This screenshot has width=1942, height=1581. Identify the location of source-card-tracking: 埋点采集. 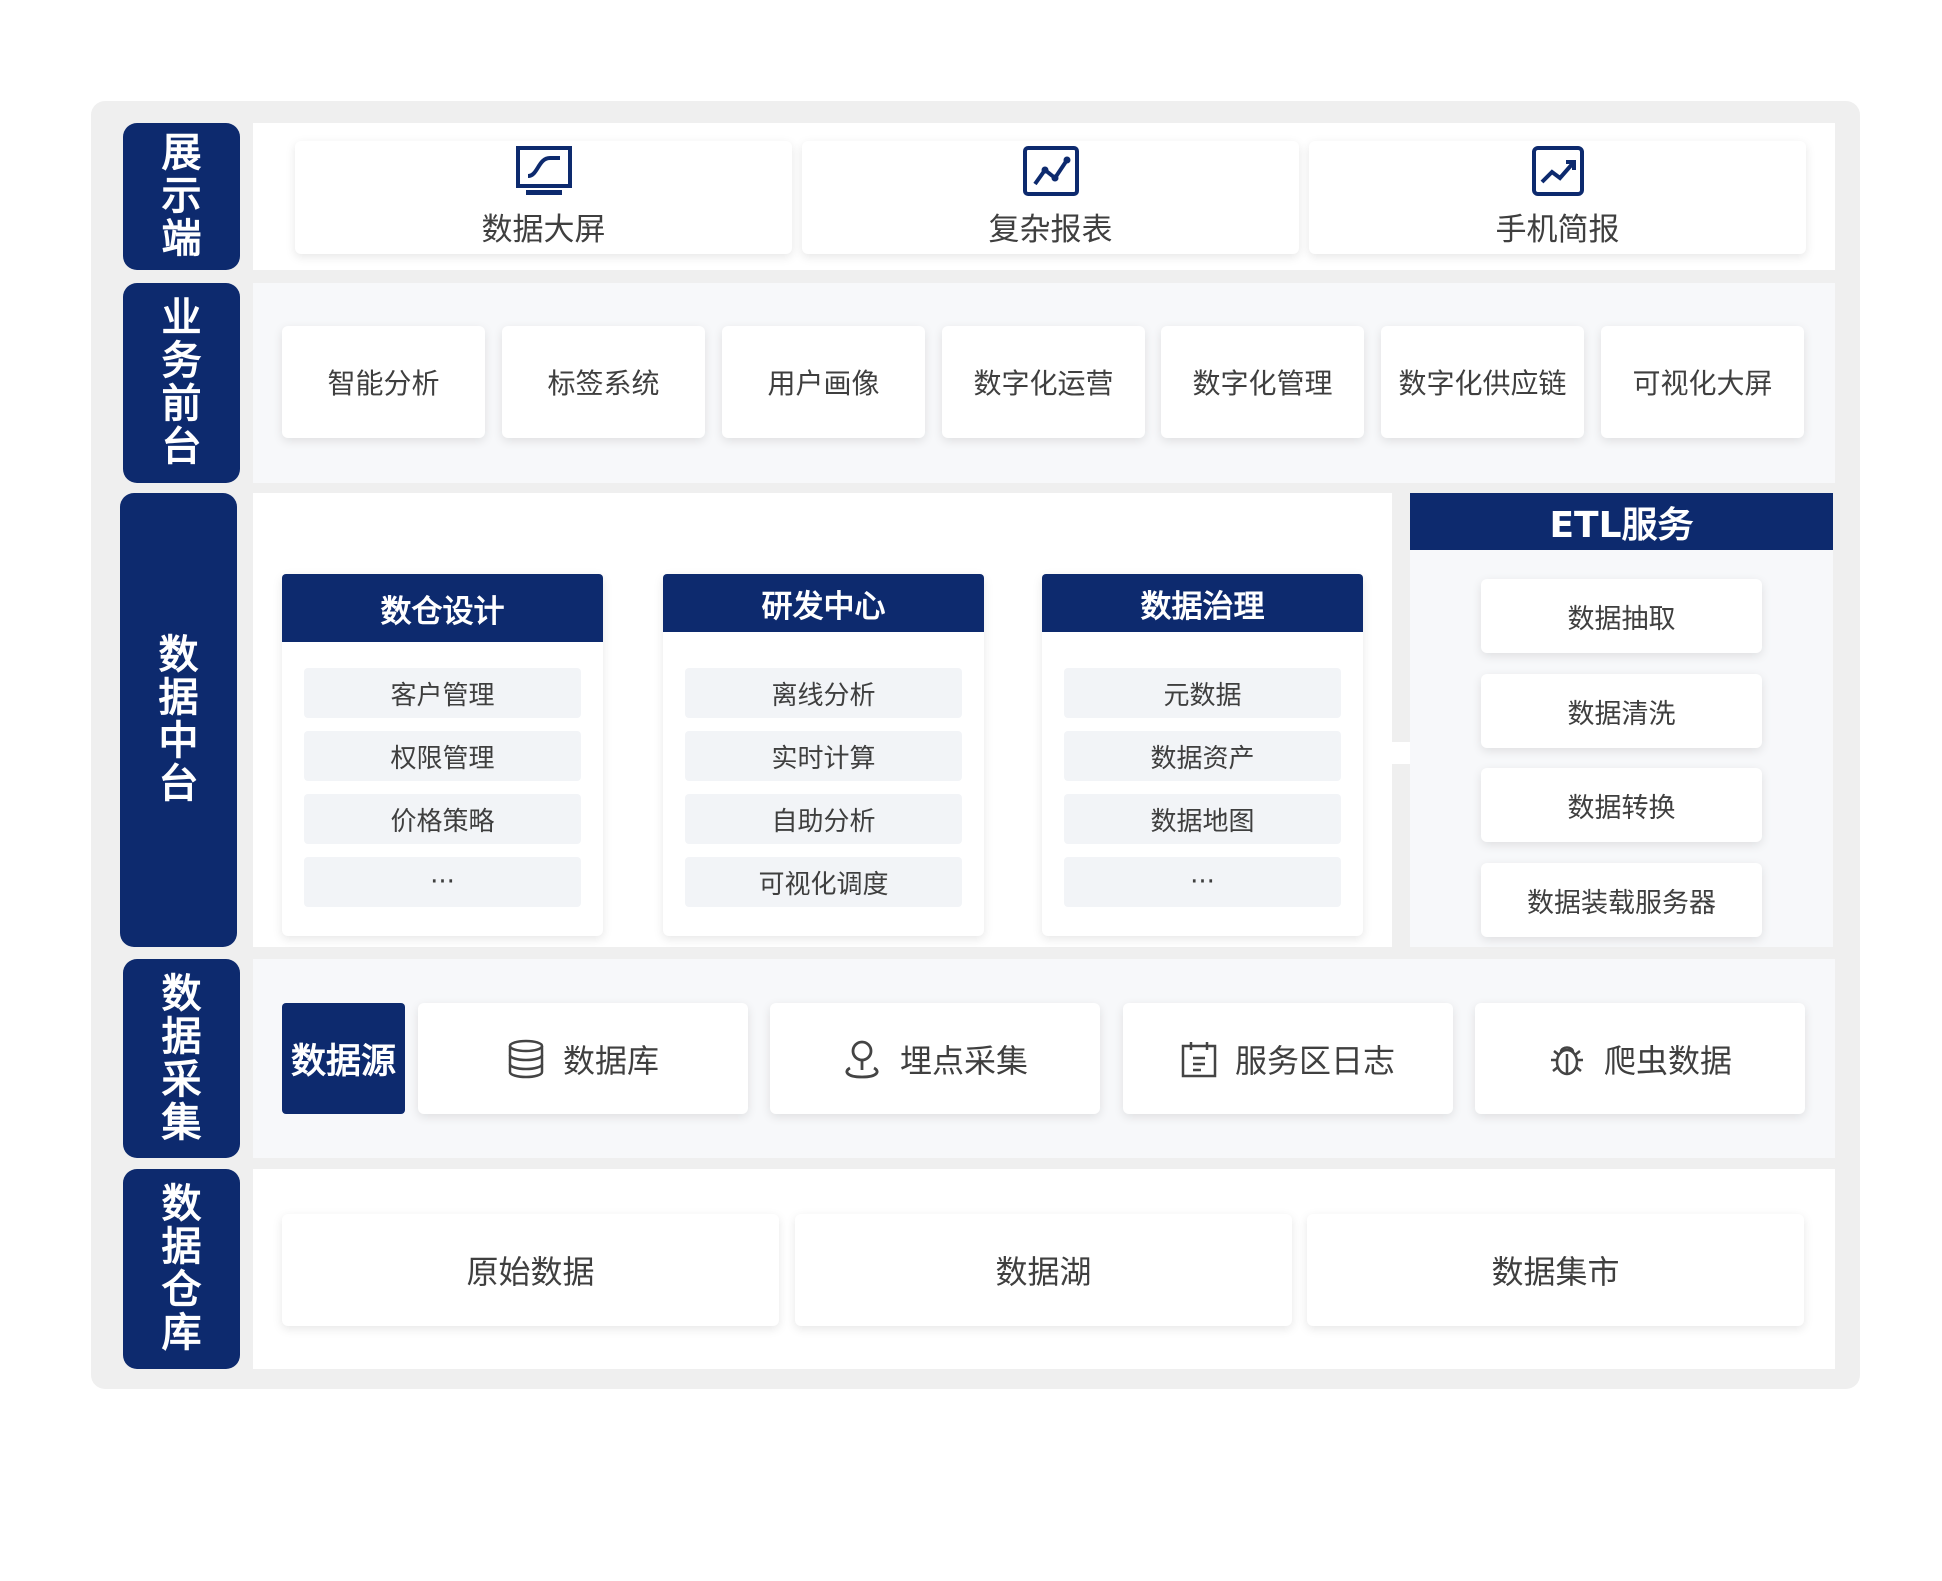
(935, 1058).